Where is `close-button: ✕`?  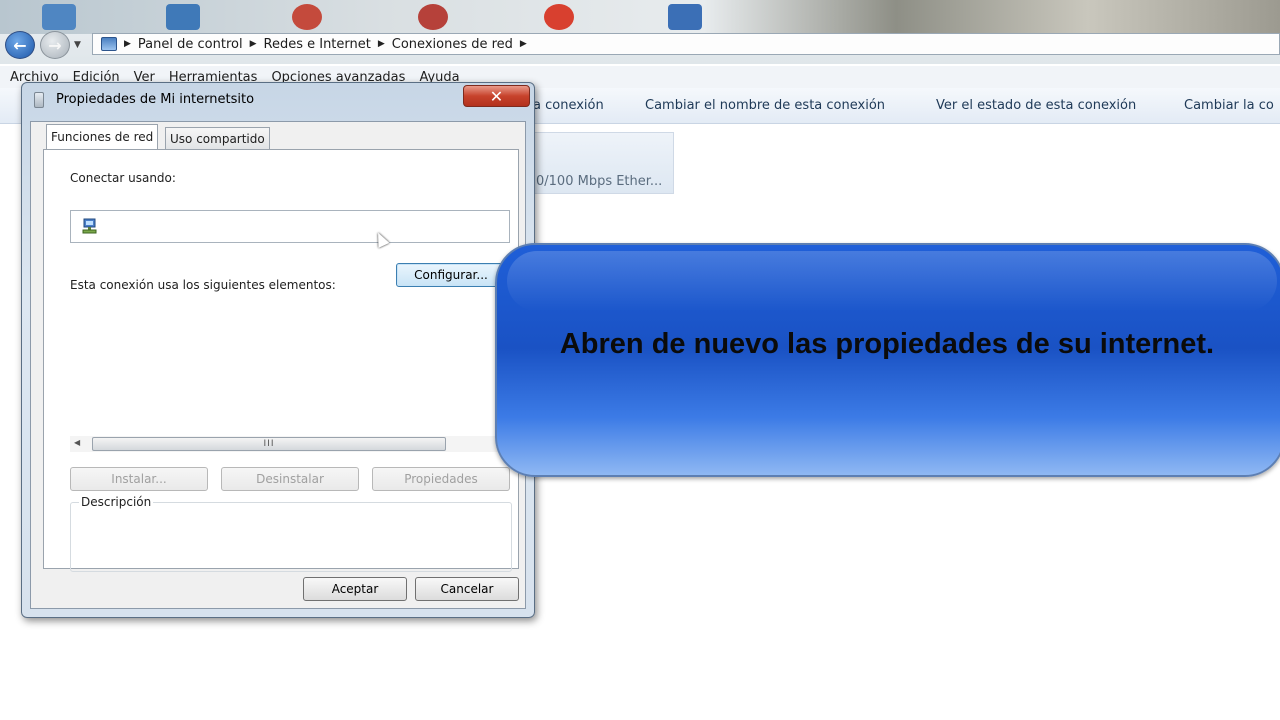 close-button: ✕ is located at coordinates (496, 96).